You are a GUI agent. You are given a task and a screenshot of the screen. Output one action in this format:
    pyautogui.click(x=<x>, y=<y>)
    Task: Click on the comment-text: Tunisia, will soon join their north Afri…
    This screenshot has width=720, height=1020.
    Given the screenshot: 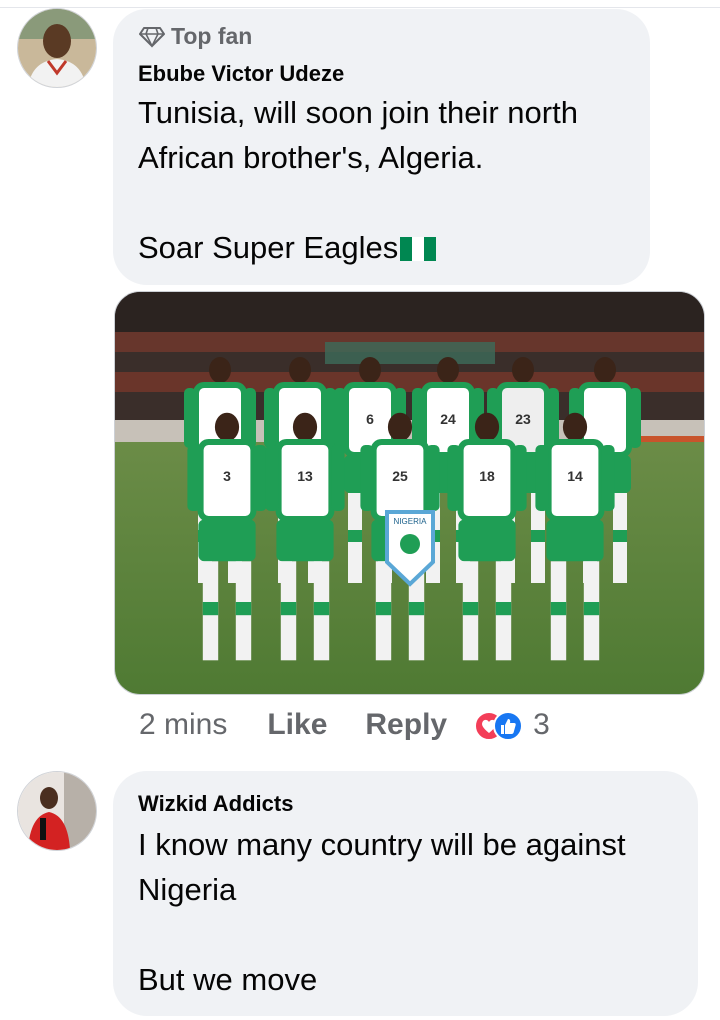 What is the action you would take?
    pyautogui.click(x=390, y=180)
    